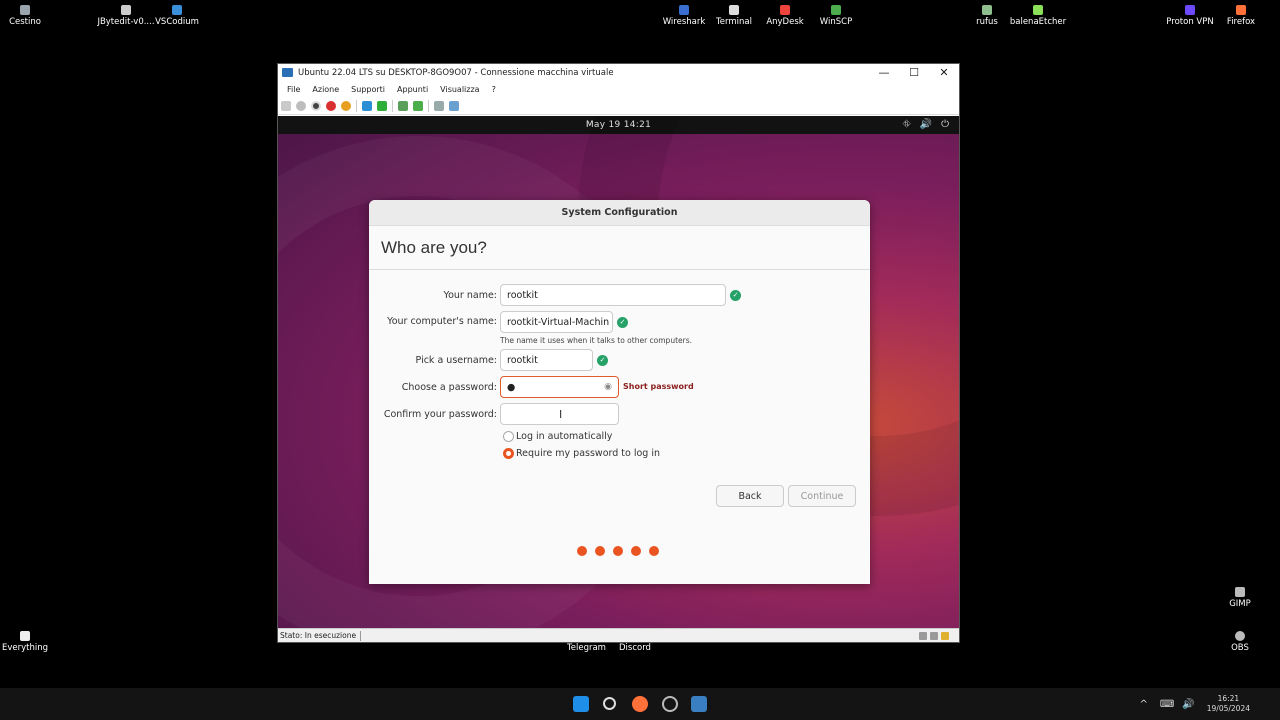 The image size is (1280, 720). I want to click on checkpoint-icon, so click(403, 105).